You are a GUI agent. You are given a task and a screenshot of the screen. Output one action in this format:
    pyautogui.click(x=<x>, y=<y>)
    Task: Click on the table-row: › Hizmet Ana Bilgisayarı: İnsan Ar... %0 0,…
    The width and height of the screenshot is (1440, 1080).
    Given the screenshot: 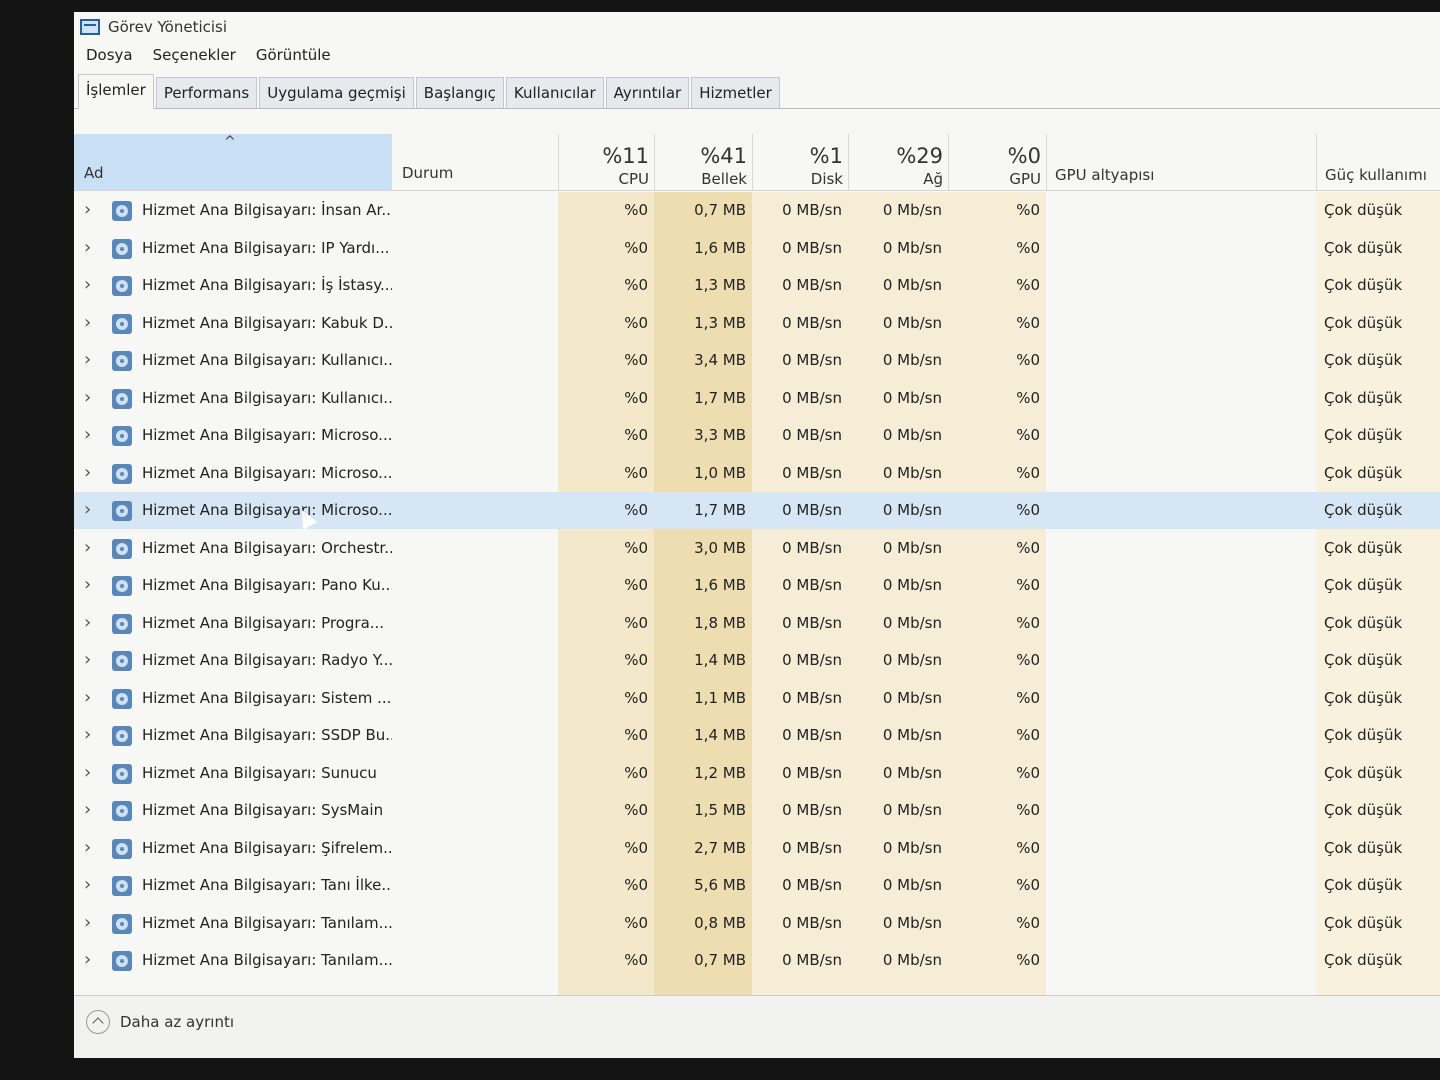 What is the action you would take?
    pyautogui.click(x=757, y=210)
    